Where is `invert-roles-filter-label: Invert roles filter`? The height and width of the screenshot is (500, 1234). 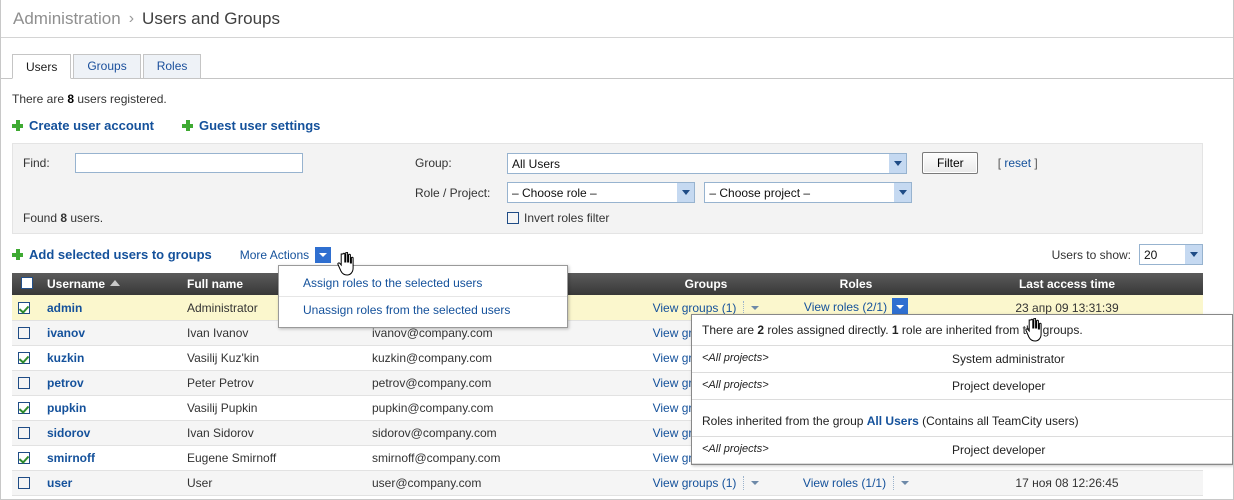 invert-roles-filter-label: Invert roles filter is located at coordinates (567, 218).